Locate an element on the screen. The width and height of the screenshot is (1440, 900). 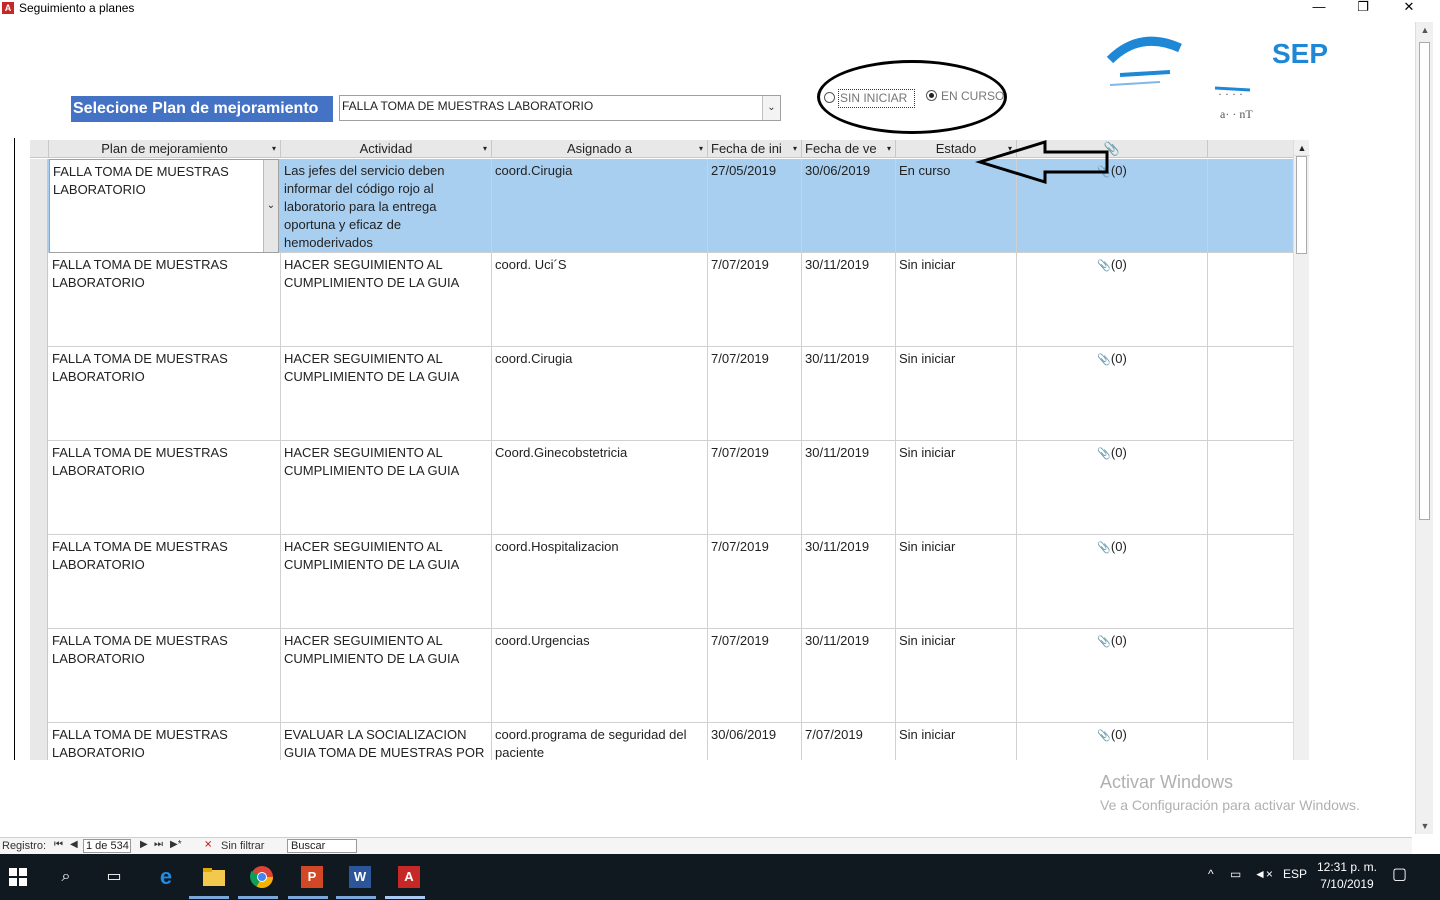
grid-scrollbar-thumb is located at coordinates (1301, 205).